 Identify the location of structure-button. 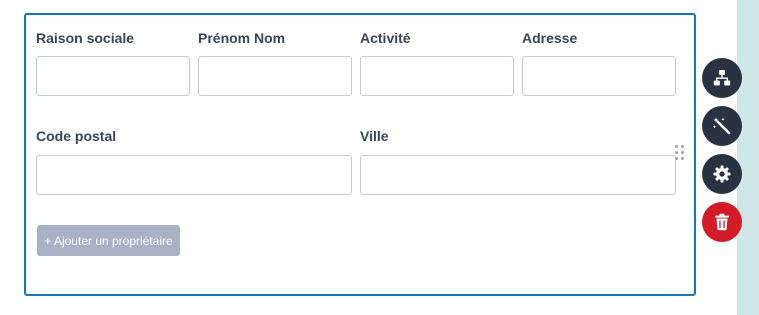
(722, 78).